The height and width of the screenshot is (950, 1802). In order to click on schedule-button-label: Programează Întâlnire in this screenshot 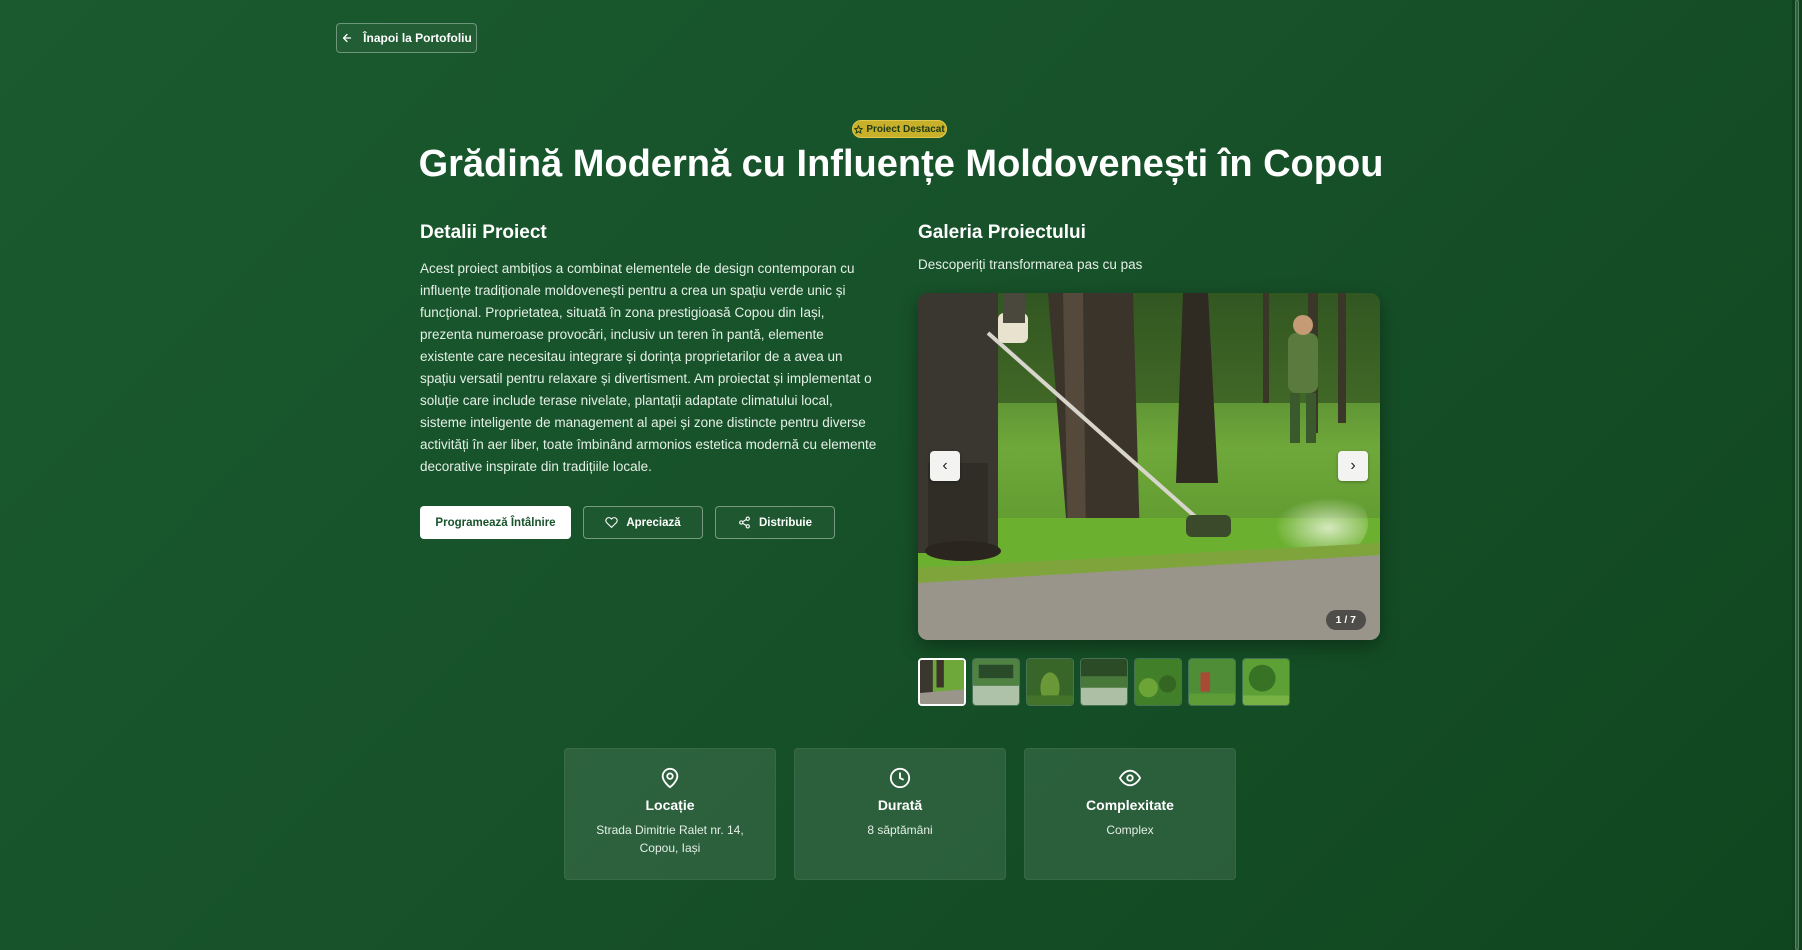, I will do `click(495, 522)`.